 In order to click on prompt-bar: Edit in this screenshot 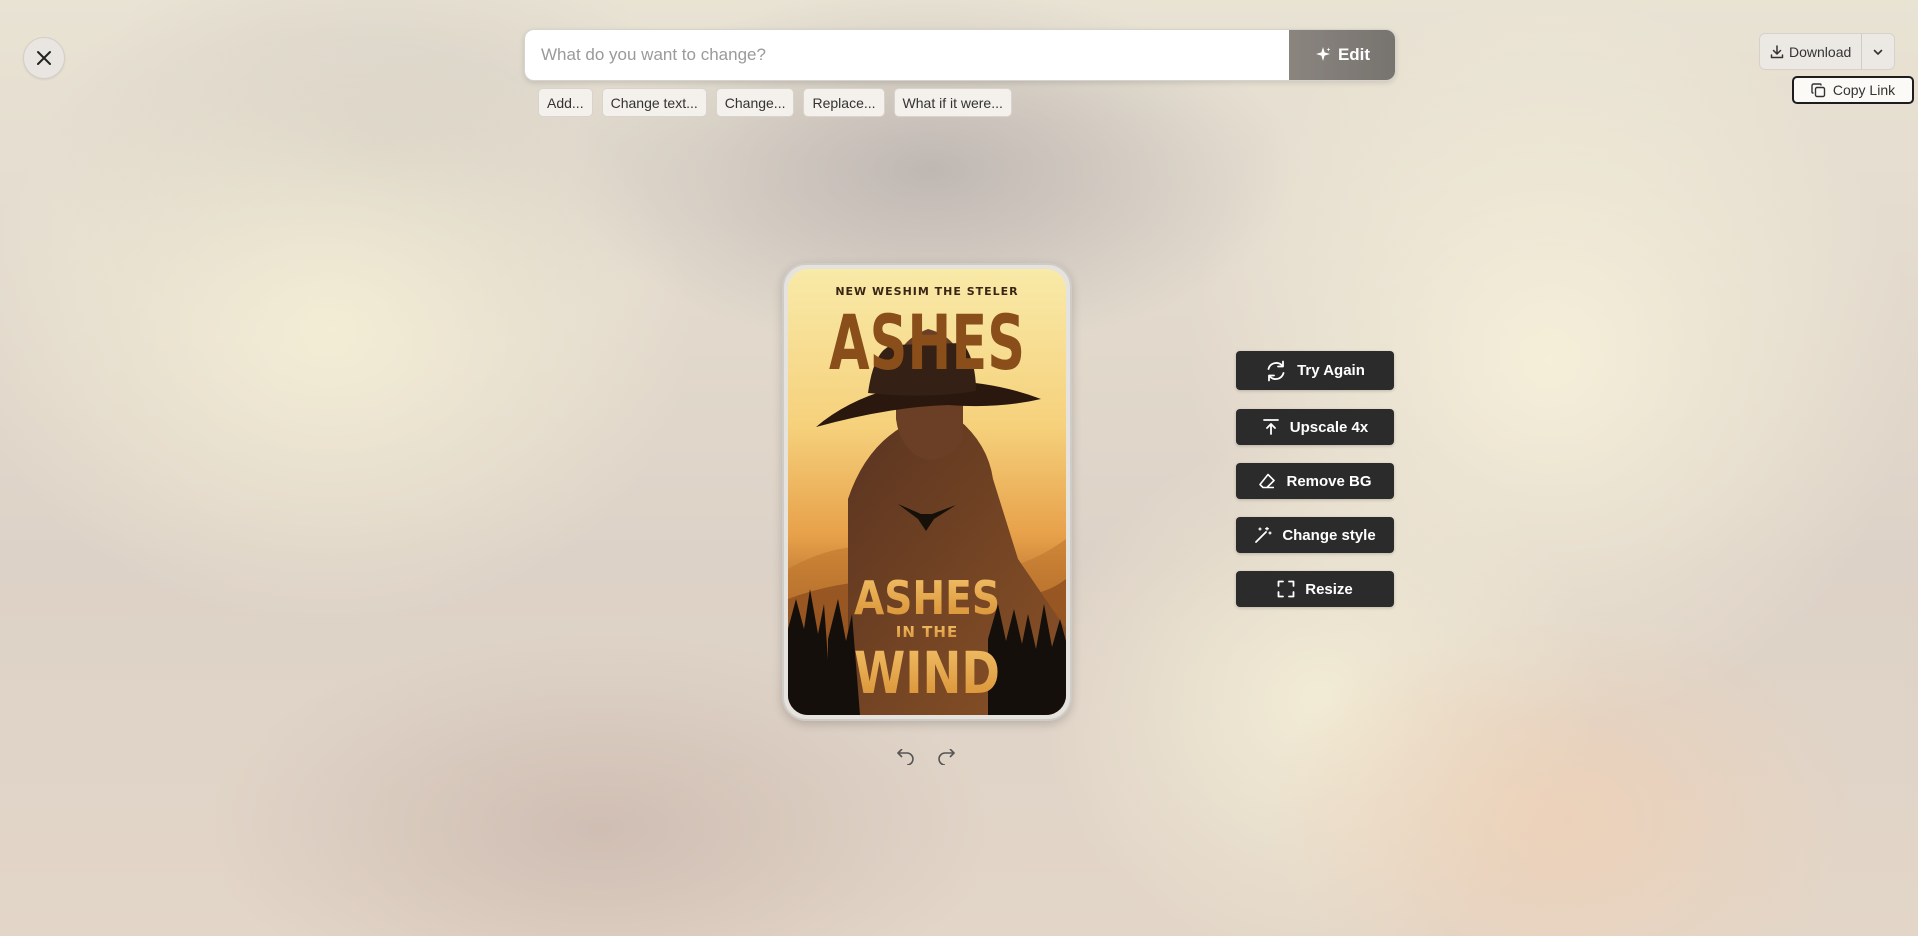, I will do `click(960, 55)`.